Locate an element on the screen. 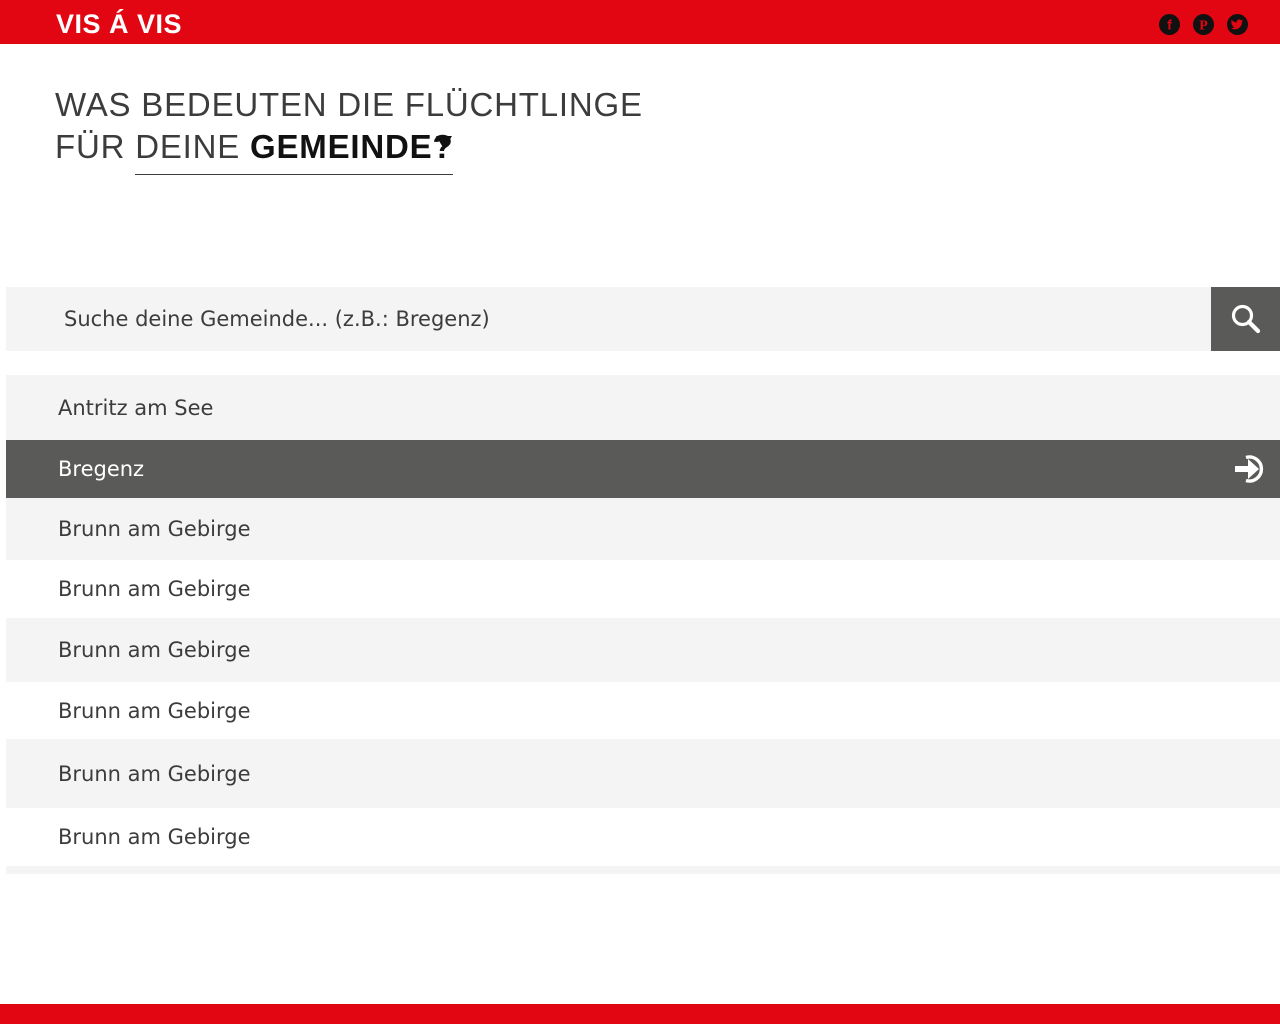  select-value: GEMEINDE? is located at coordinates (352, 146).